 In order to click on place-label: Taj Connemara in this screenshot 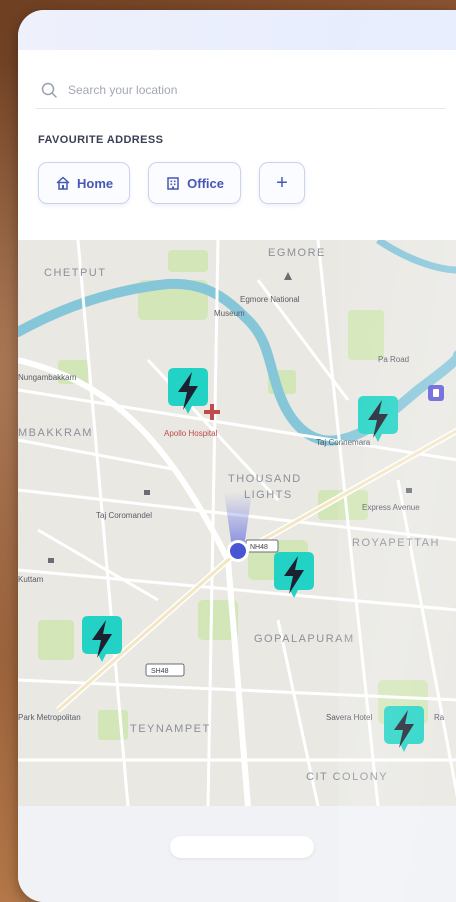, I will do `click(343, 442)`.